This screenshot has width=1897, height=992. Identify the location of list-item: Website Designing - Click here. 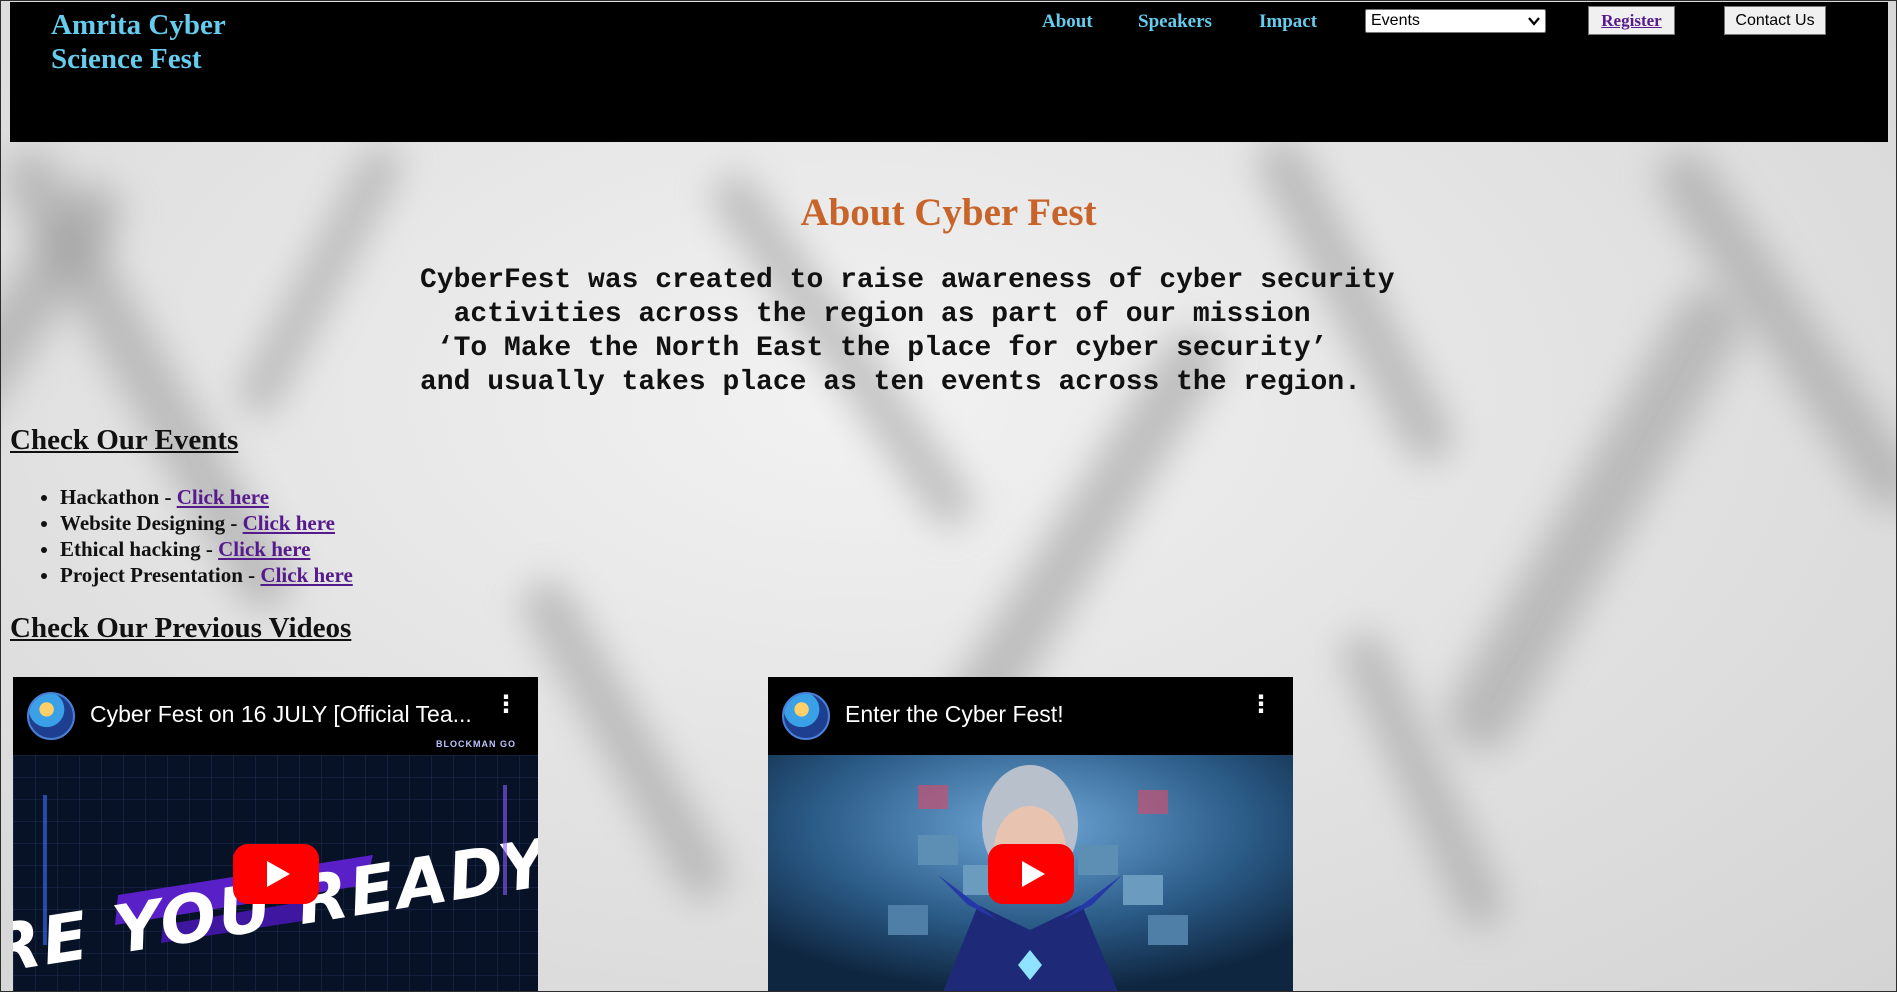
(206, 523).